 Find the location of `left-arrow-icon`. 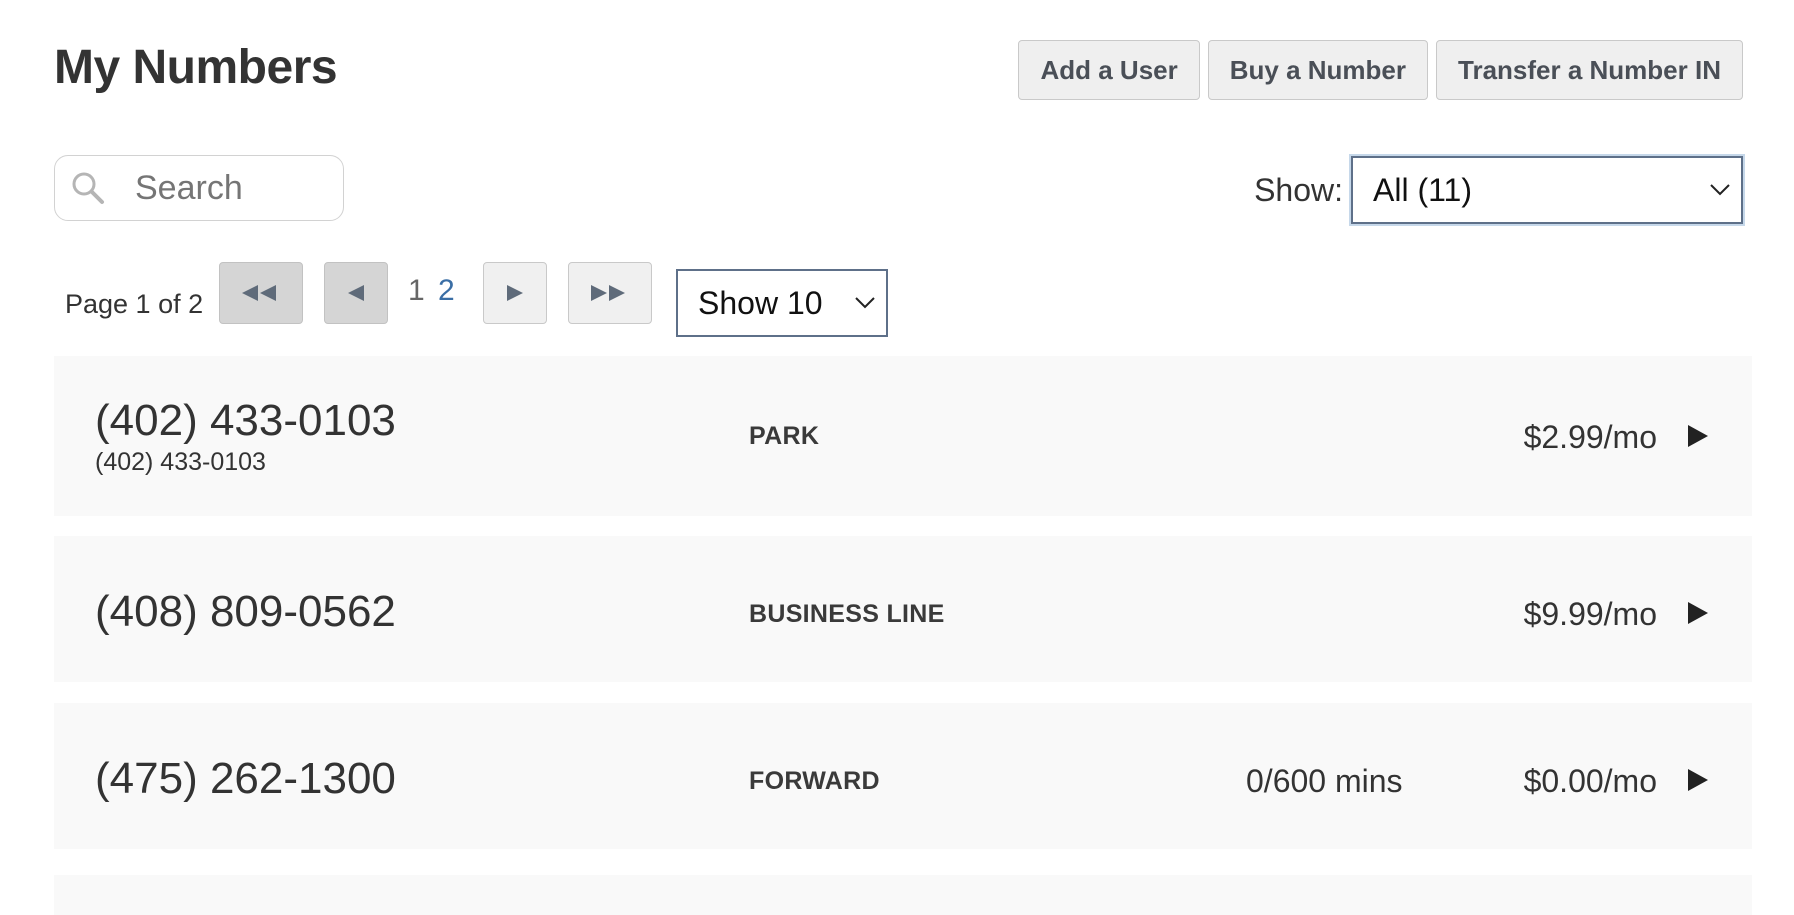

left-arrow-icon is located at coordinates (356, 293).